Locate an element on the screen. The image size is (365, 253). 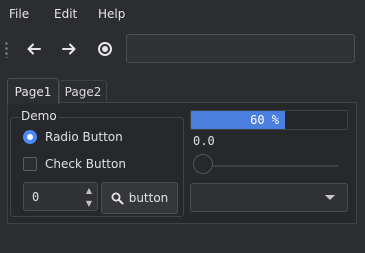
combo-box is located at coordinates (269, 197).